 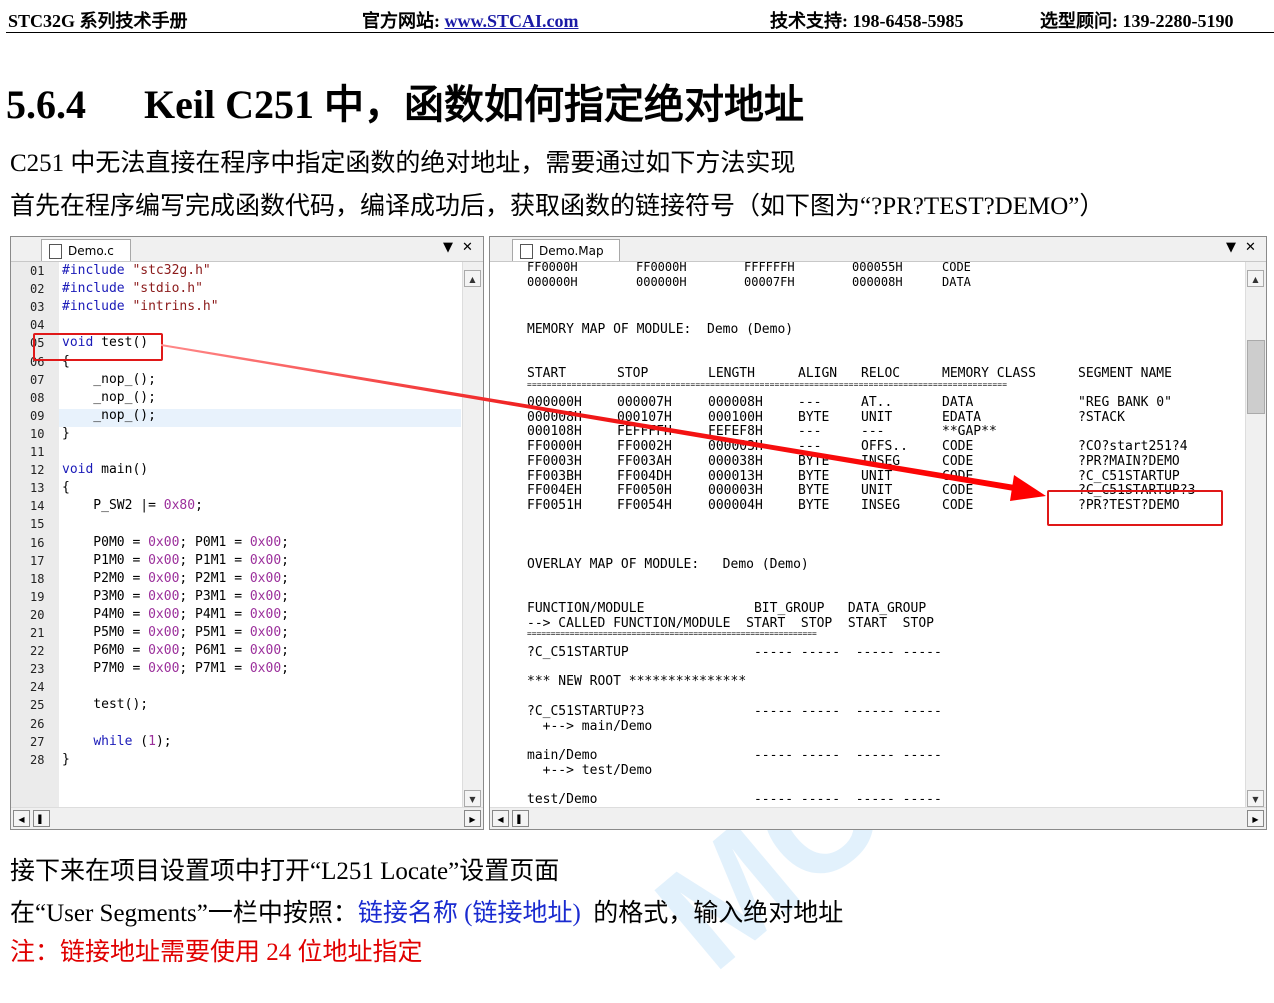 I want to click on line-number: 04, so click(x=37, y=325).